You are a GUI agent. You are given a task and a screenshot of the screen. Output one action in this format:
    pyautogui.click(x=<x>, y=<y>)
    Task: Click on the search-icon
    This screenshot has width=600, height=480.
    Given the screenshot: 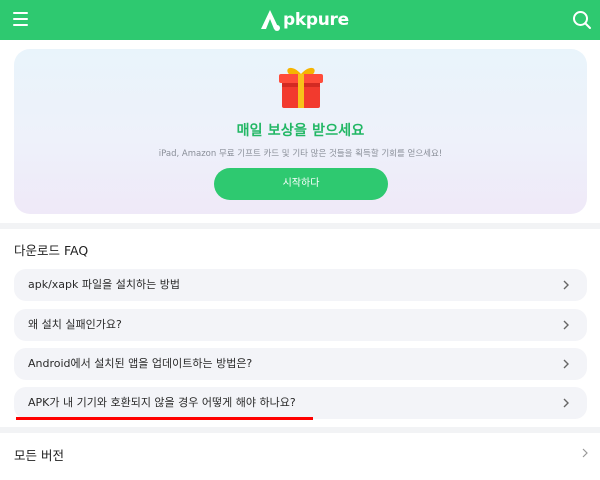 What is the action you would take?
    pyautogui.click(x=582, y=20)
    